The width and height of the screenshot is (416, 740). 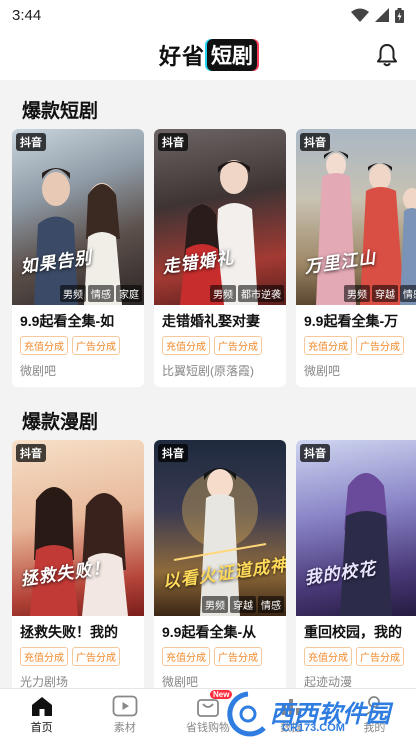 I want to click on app-header: 好省 短剧, so click(x=208, y=55).